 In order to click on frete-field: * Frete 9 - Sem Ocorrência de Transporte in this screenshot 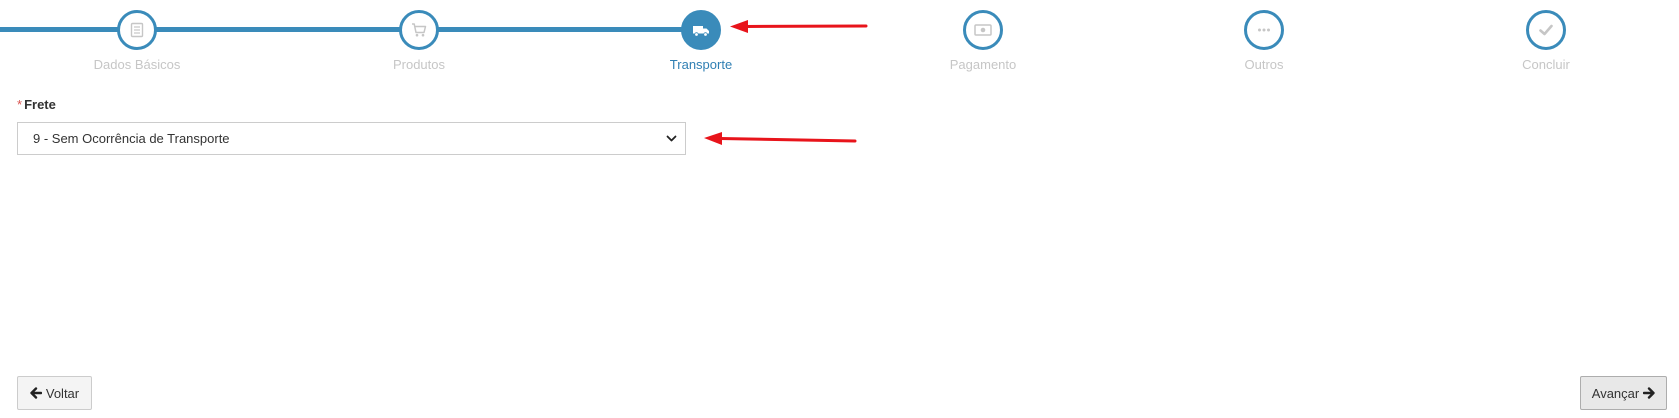, I will do `click(351, 126)`.